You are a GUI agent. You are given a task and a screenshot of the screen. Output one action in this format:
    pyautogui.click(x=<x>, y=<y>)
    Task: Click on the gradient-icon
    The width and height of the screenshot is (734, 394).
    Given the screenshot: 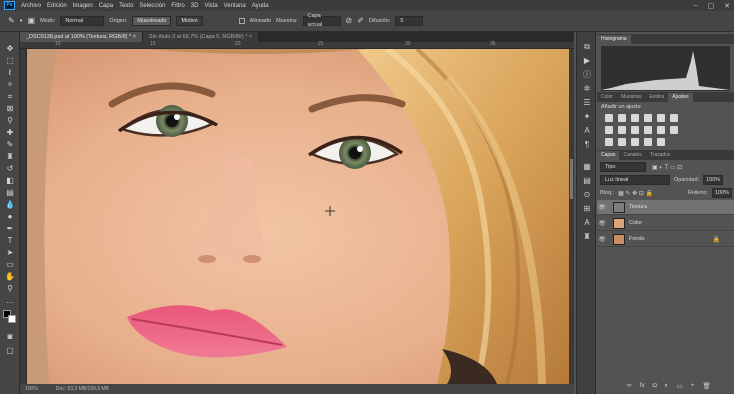 What is the action you would take?
    pyautogui.click(x=674, y=118)
    